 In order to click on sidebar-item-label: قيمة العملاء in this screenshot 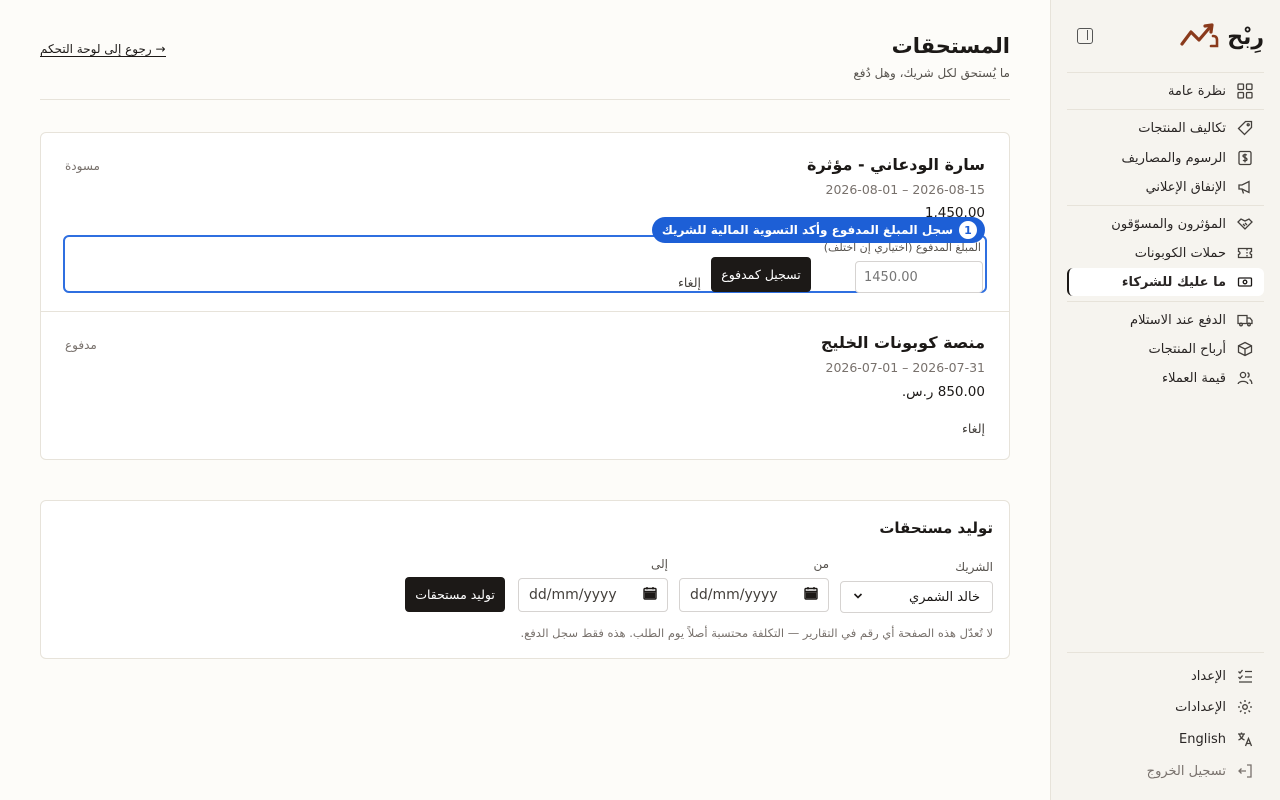, I will do `click(1194, 378)`.